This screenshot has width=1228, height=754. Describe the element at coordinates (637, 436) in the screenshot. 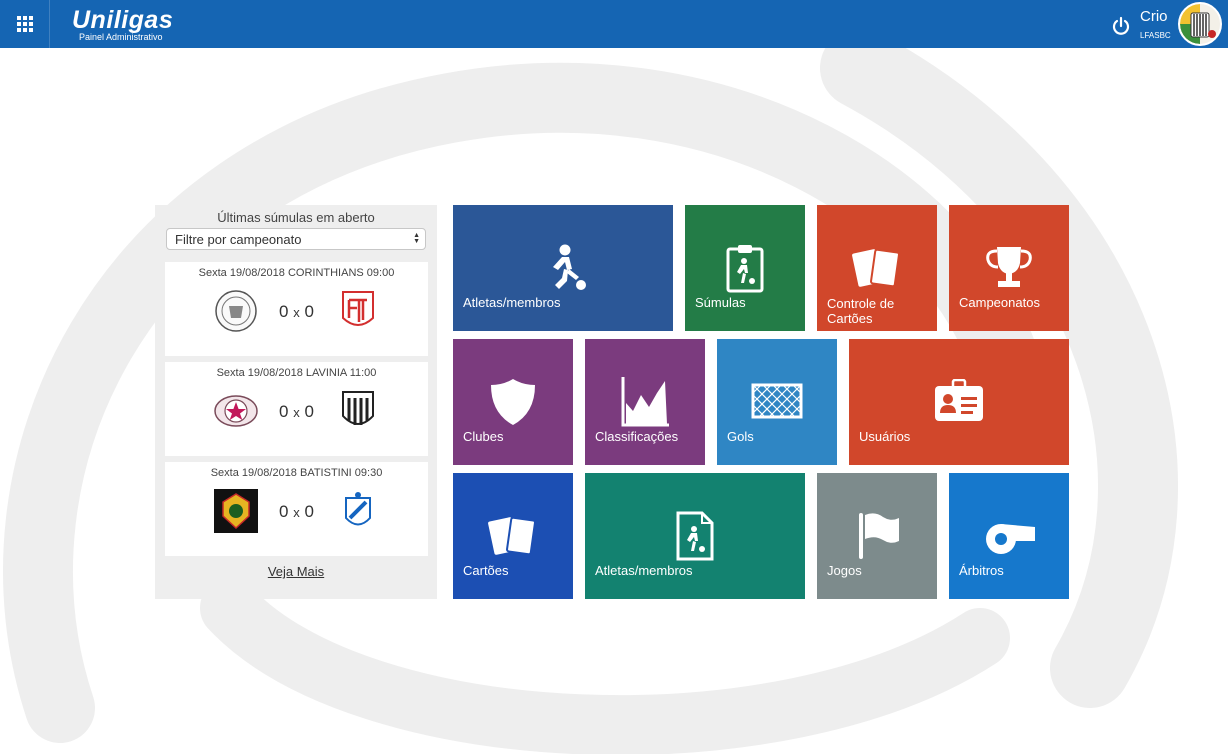

I see `tile-label: Classificações` at that location.